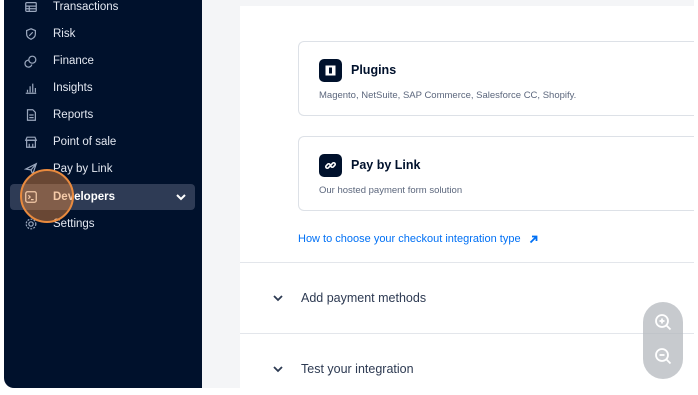 This screenshot has width=698, height=395. Describe the element at coordinates (31, 88) in the screenshot. I see `bar-chart-icon` at that location.